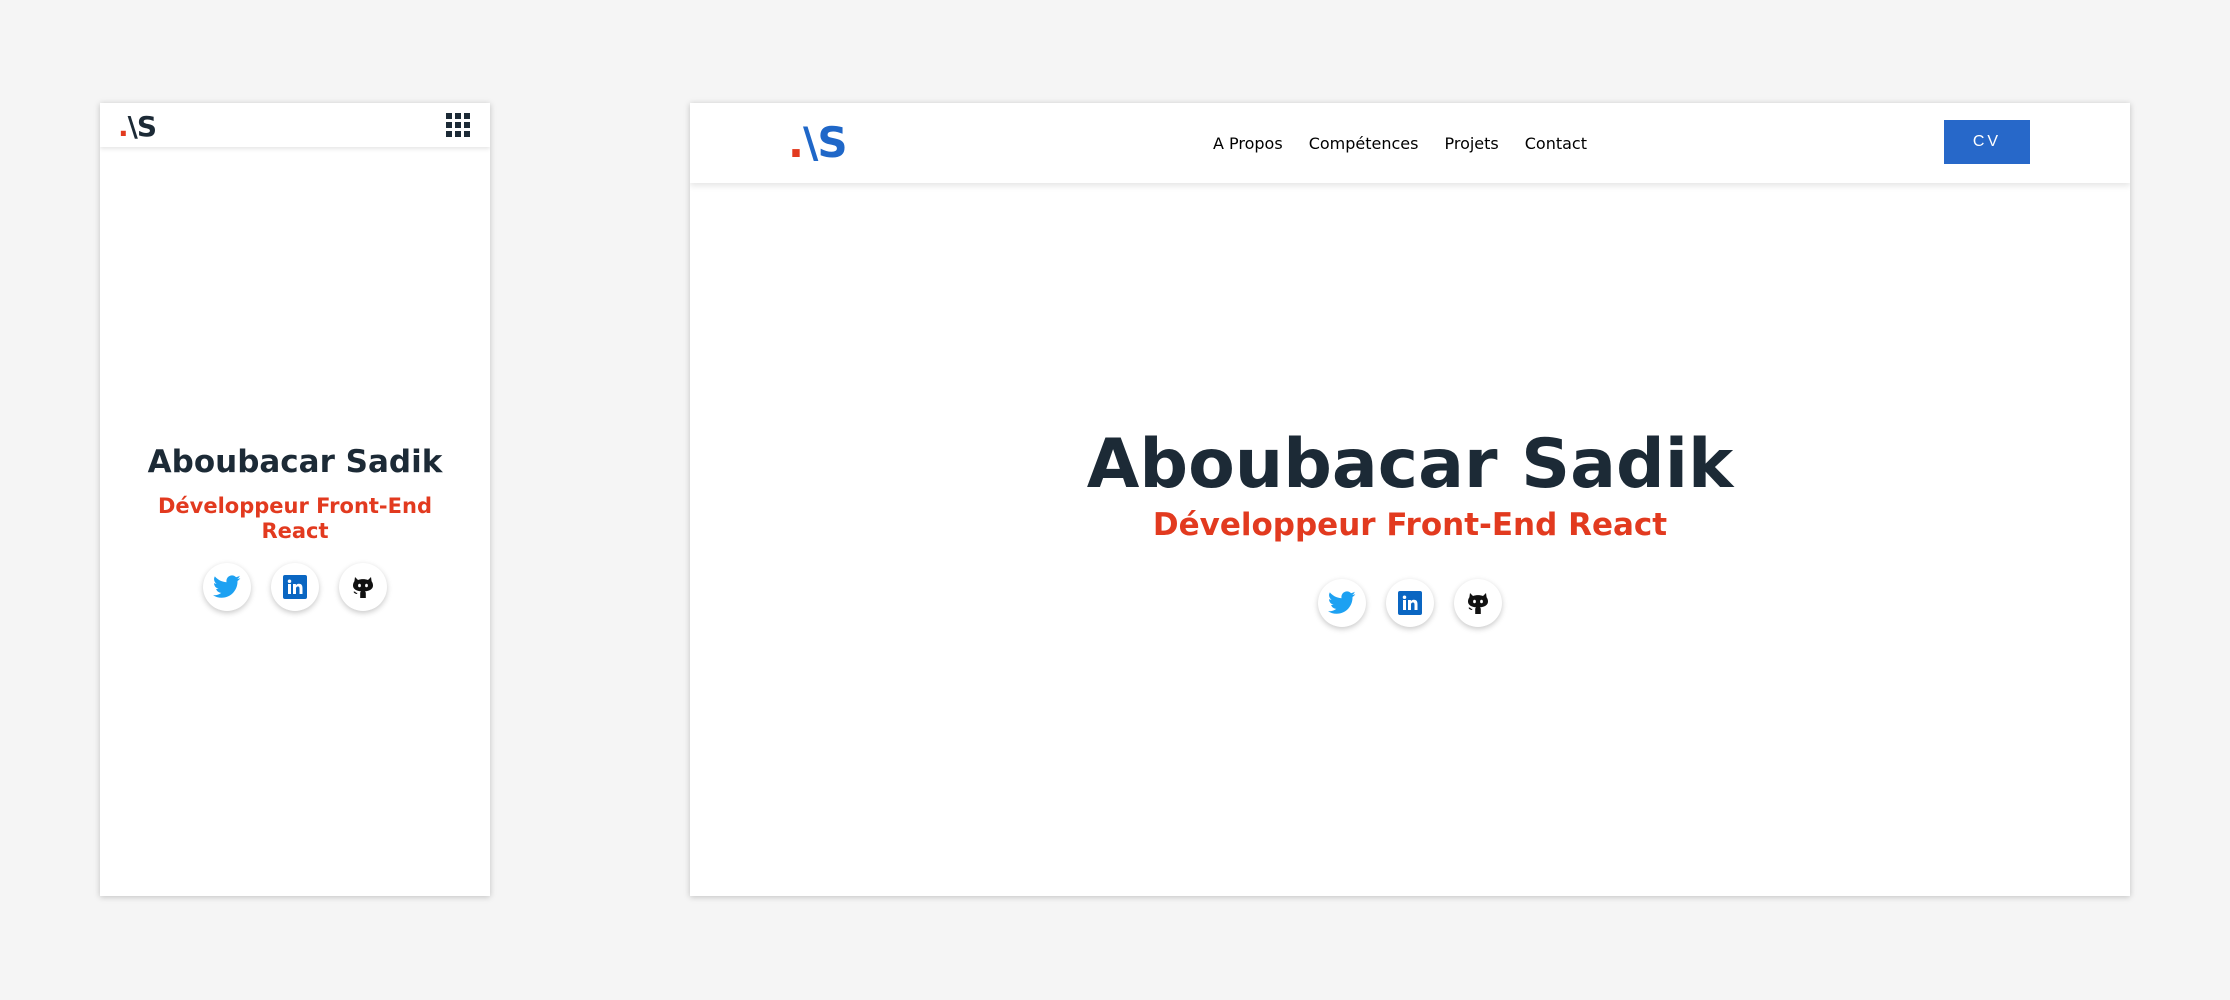  Describe the element at coordinates (1364, 143) in the screenshot. I see `nav-item-competences: Compétences` at that location.